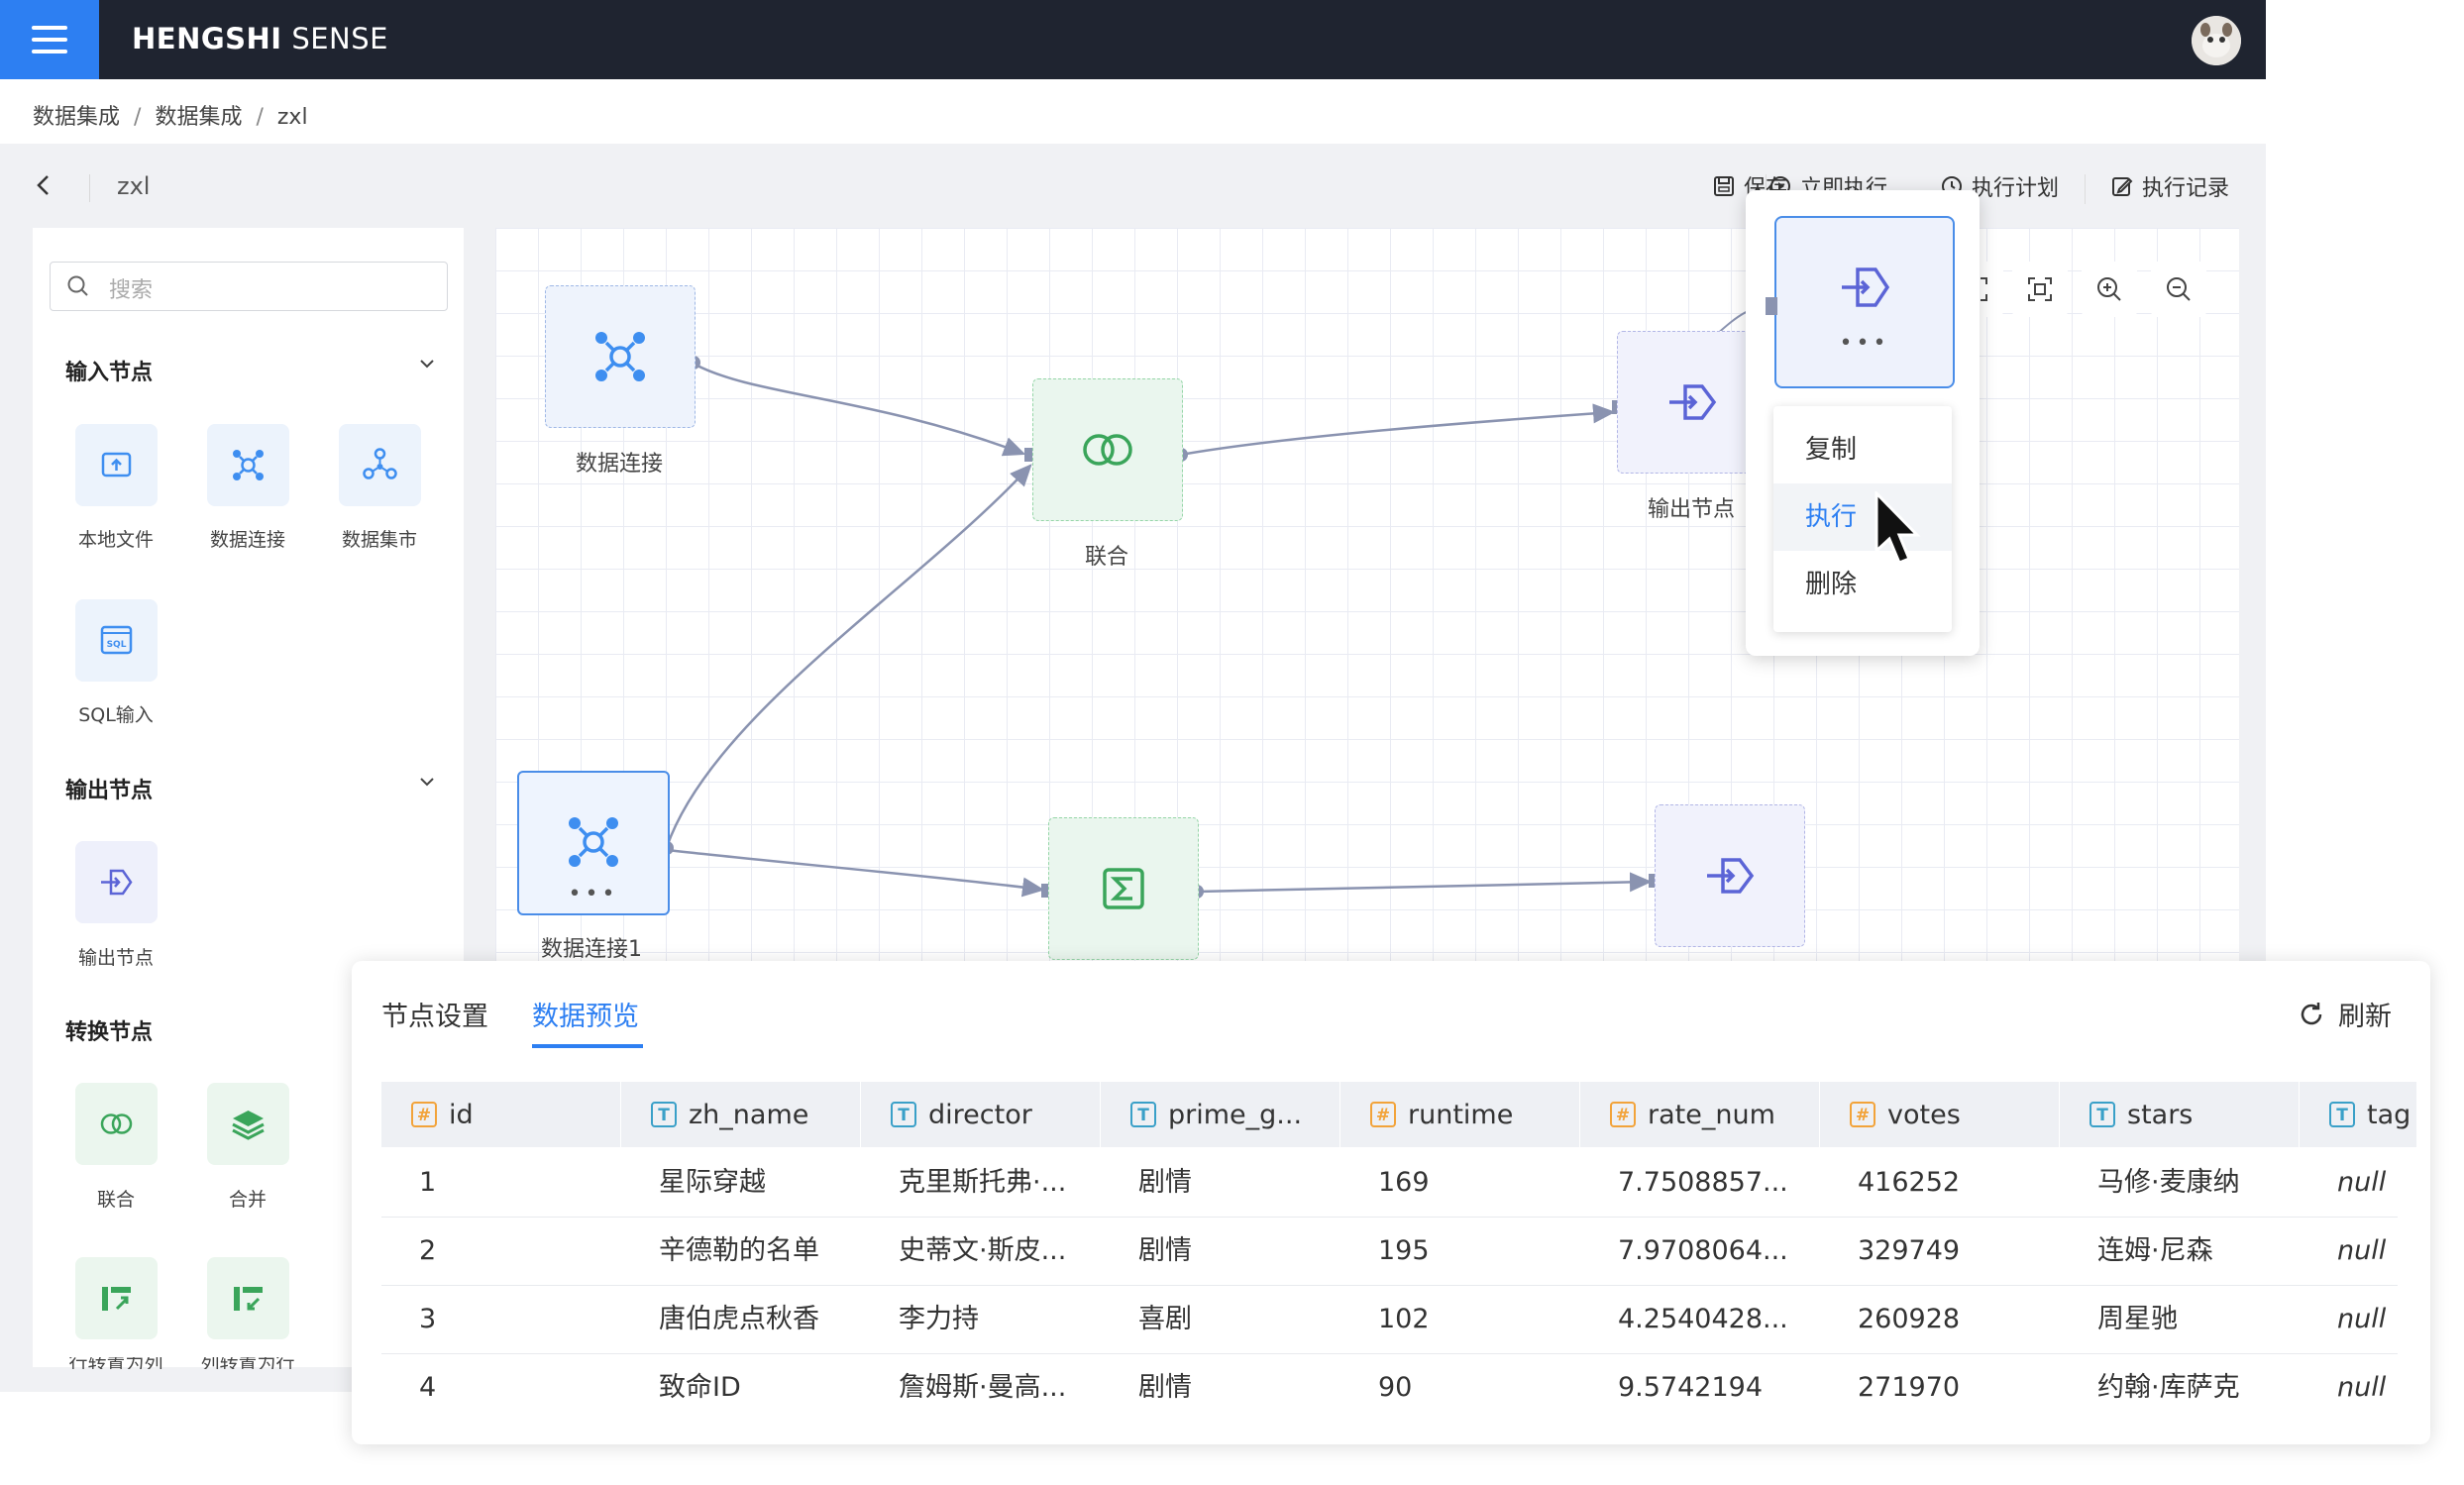  I want to click on table-cell: 260928, so click(1909, 1319).